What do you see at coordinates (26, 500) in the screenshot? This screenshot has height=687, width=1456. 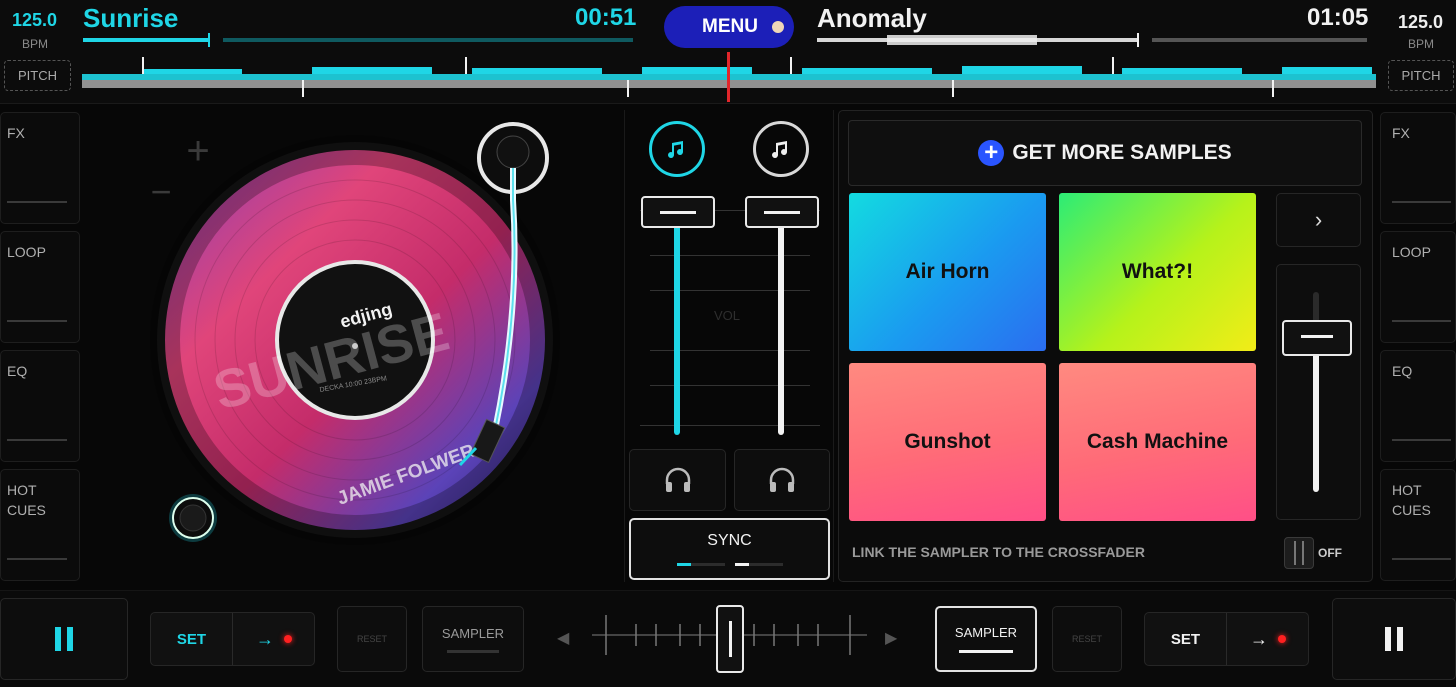 I see `left-hot-cues-label: HOT CUES` at bounding box center [26, 500].